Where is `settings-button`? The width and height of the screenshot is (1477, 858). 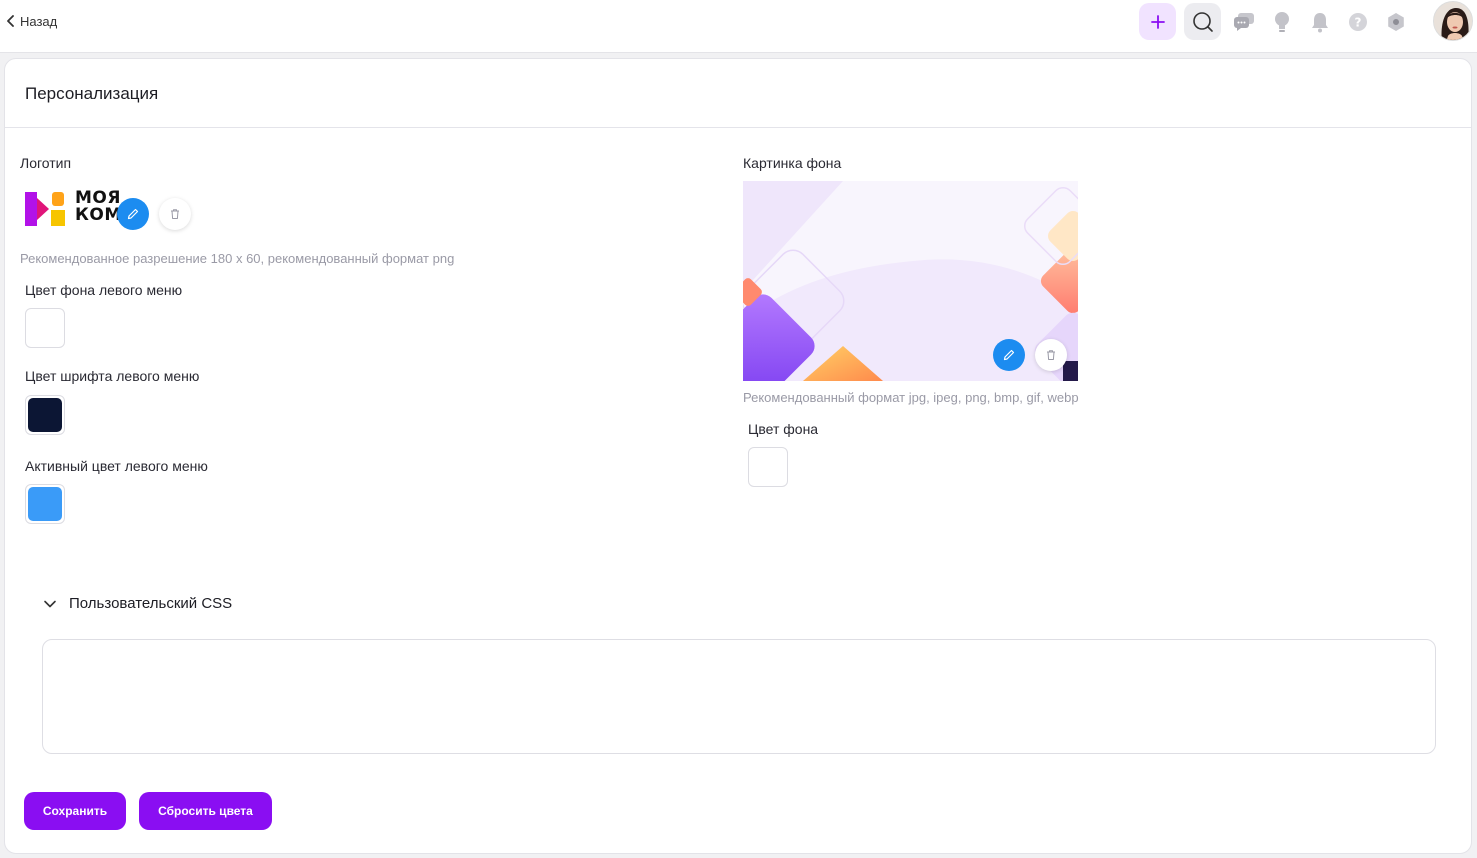
settings-button is located at coordinates (1395, 21).